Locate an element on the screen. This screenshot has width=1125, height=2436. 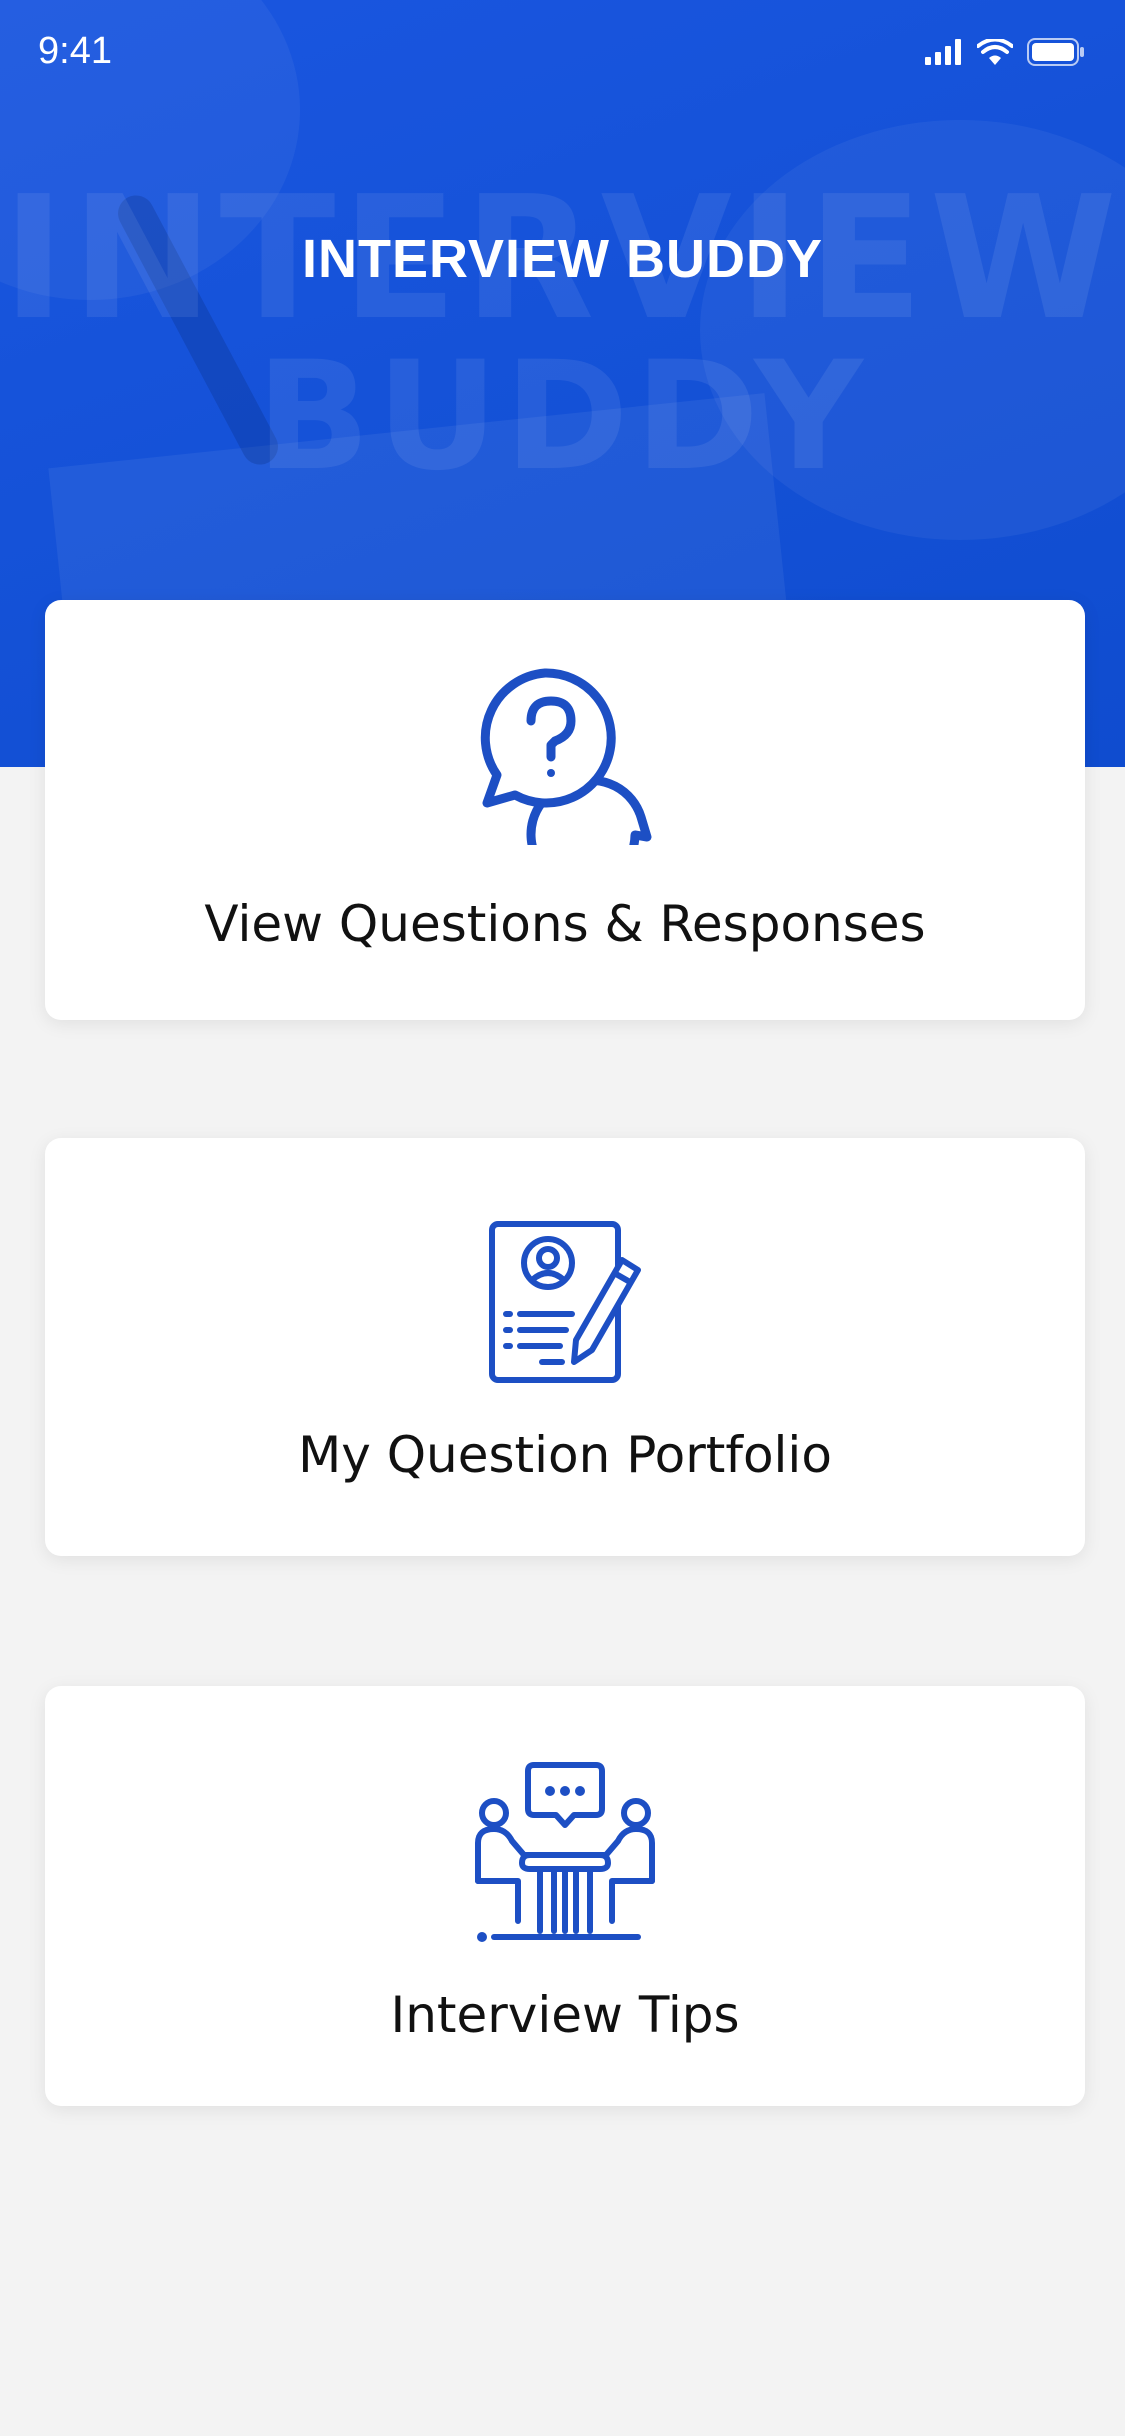
battery-icon is located at coordinates (1055, 52).